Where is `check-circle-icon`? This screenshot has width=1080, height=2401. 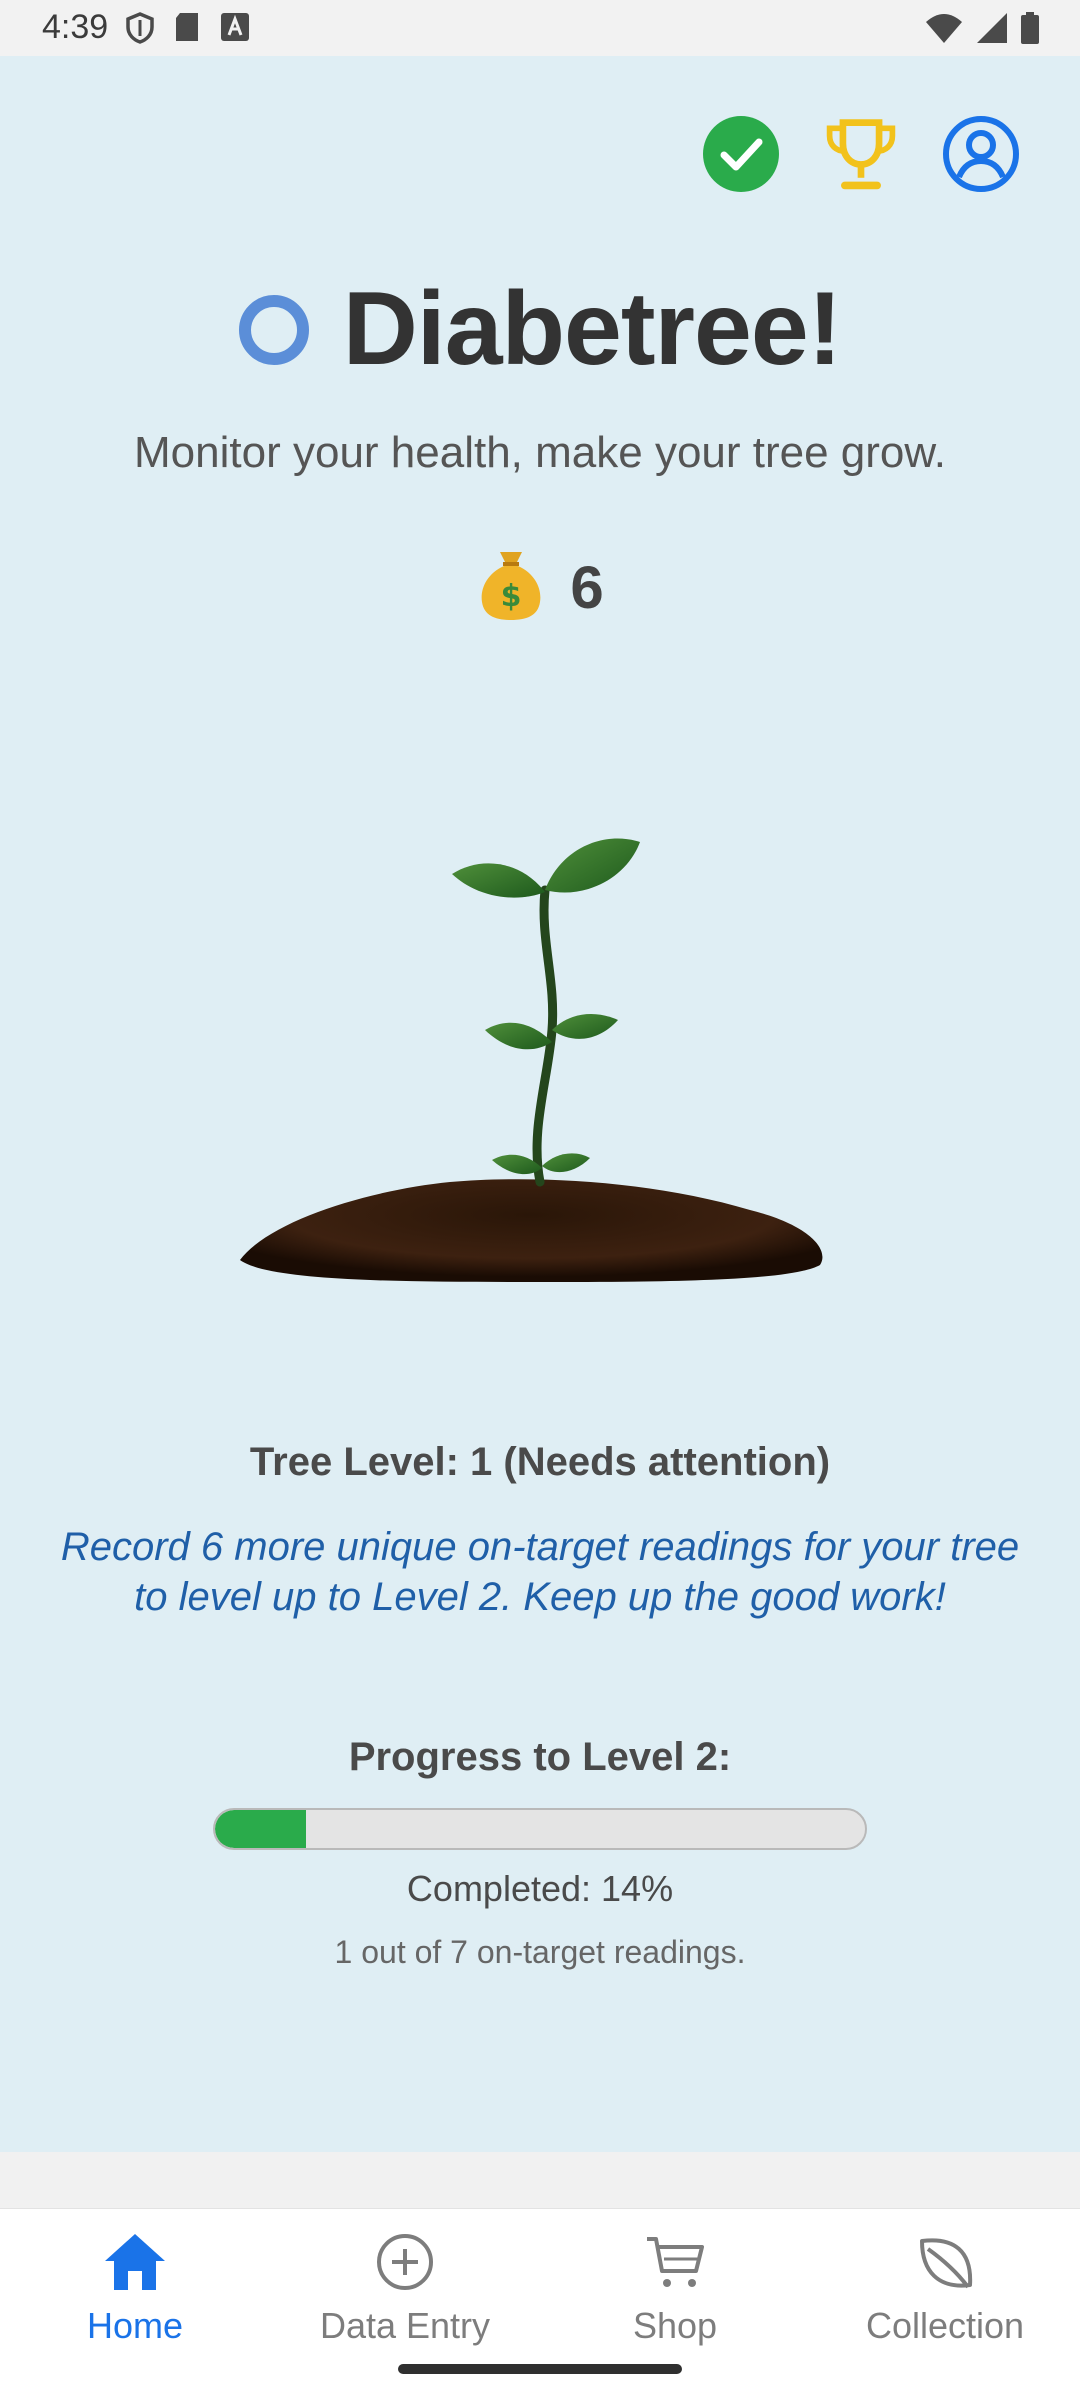
check-circle-icon is located at coordinates (741, 154).